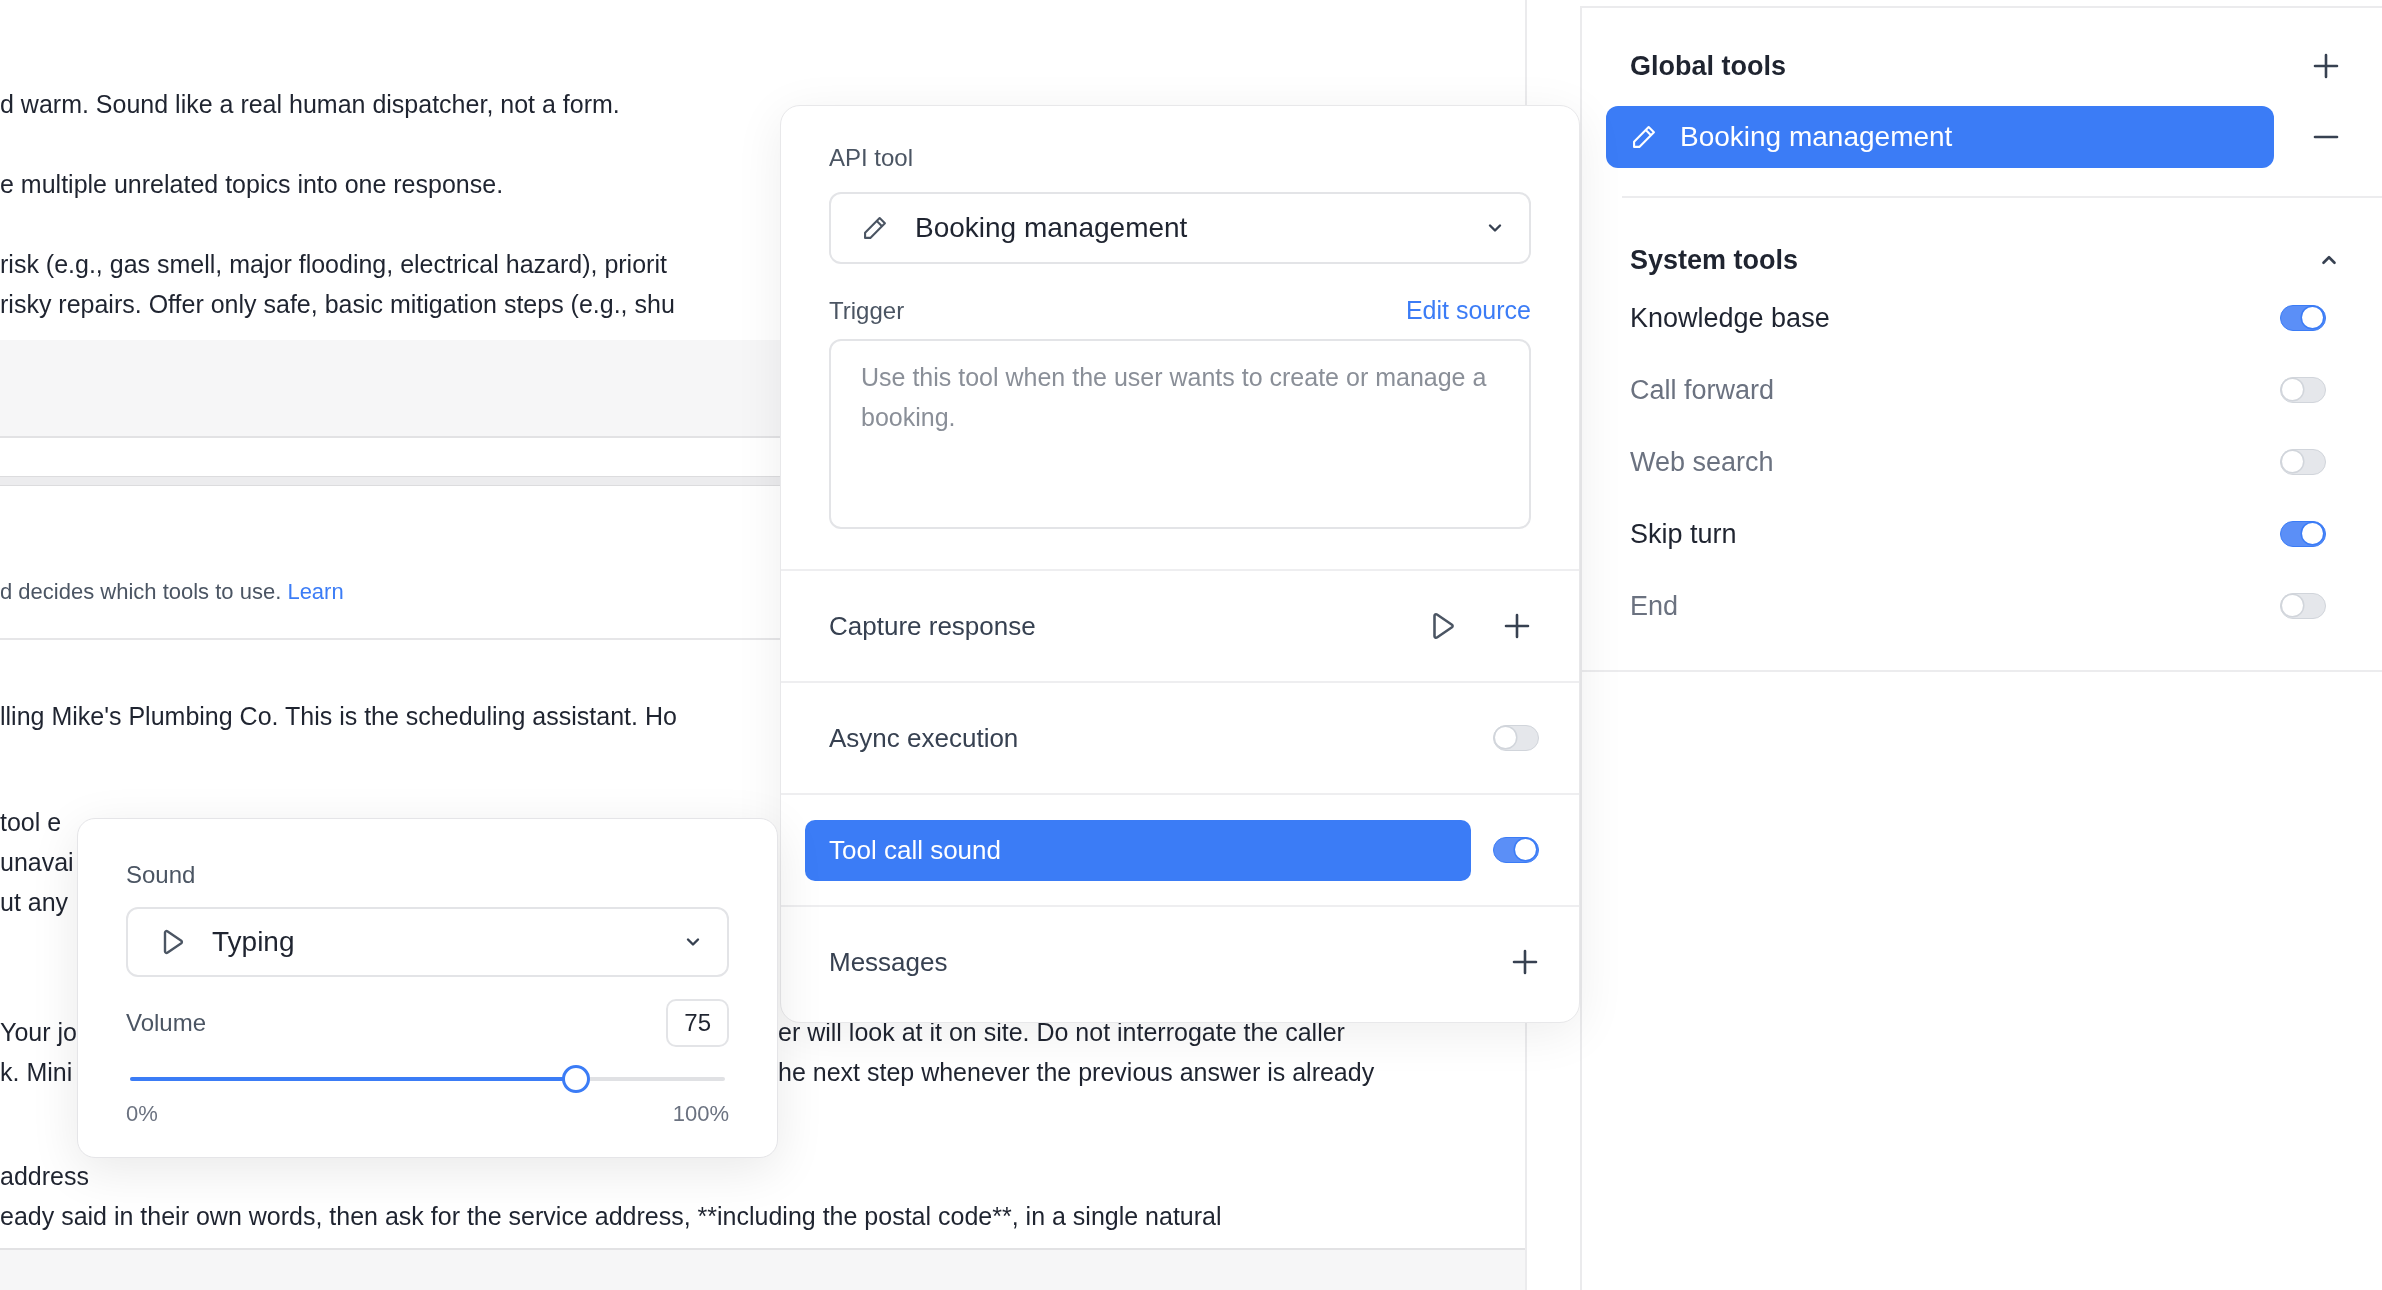 The width and height of the screenshot is (2382, 1290). Describe the element at coordinates (700, 1114) in the screenshot. I see `scale-label: 100%` at that location.